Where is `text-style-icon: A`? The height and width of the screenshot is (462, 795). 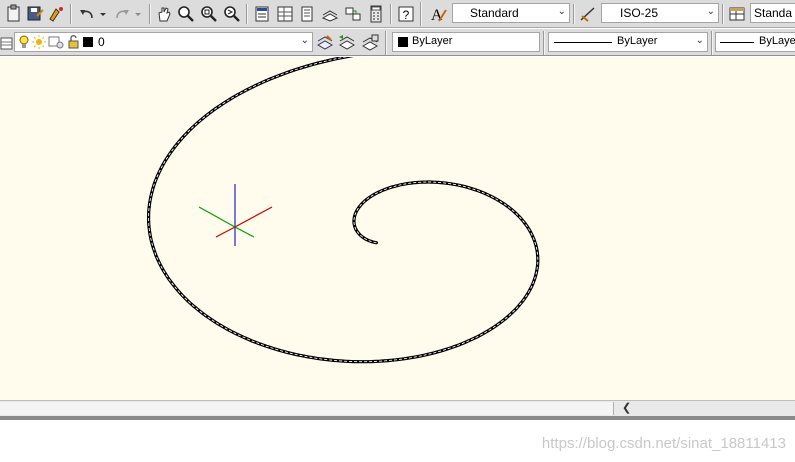
text-style-icon: A is located at coordinates (438, 14).